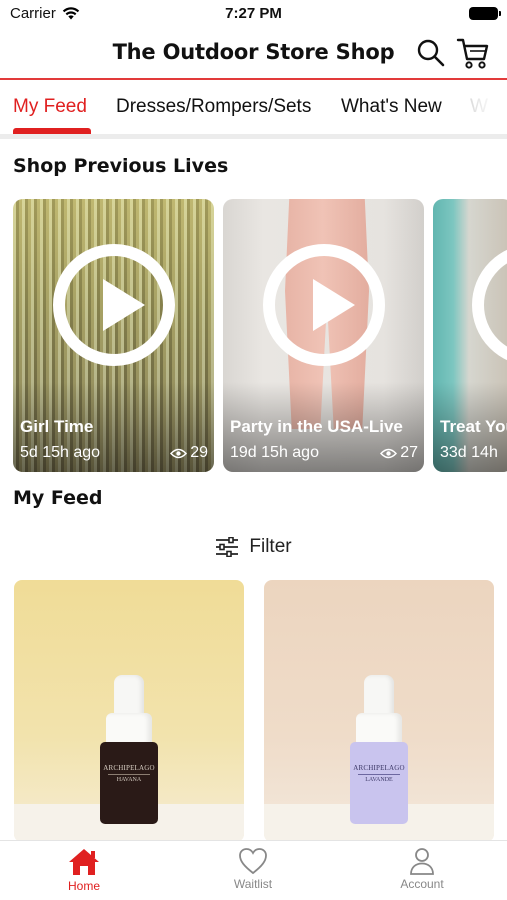 The image size is (507, 900). I want to click on tab-my-feed: My Feed, so click(50, 107).